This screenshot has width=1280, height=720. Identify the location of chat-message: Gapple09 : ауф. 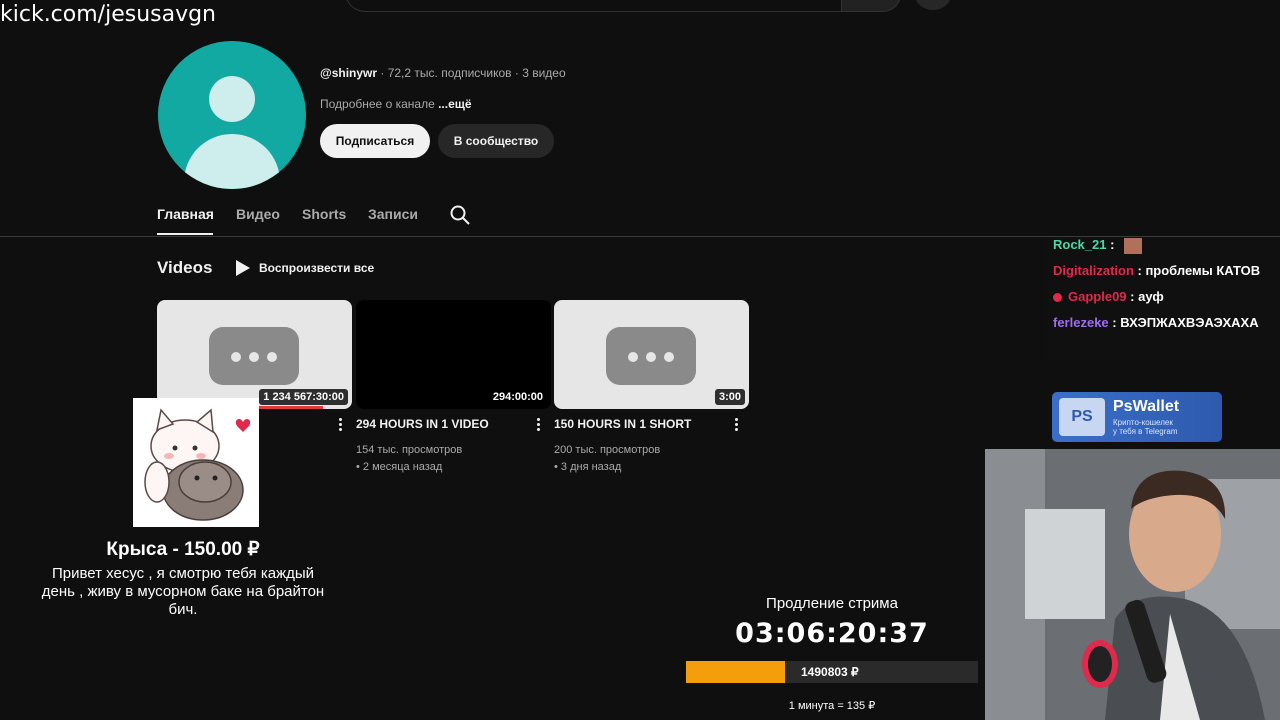
(1108, 296).